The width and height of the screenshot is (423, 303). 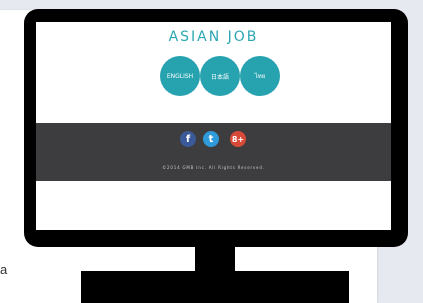 I want to click on facebook-icon: f, so click(x=188, y=139).